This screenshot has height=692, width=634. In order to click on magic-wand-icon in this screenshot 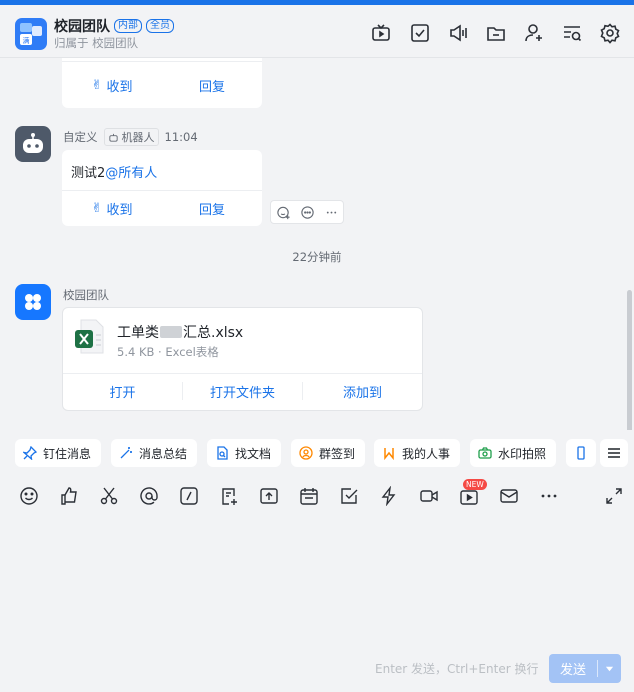, I will do `click(126, 453)`.